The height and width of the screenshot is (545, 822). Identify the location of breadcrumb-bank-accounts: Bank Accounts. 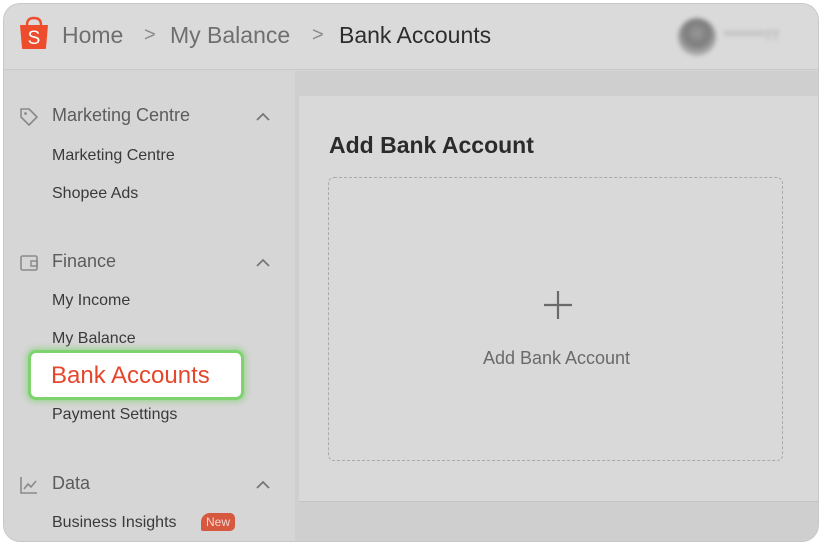
(415, 35).